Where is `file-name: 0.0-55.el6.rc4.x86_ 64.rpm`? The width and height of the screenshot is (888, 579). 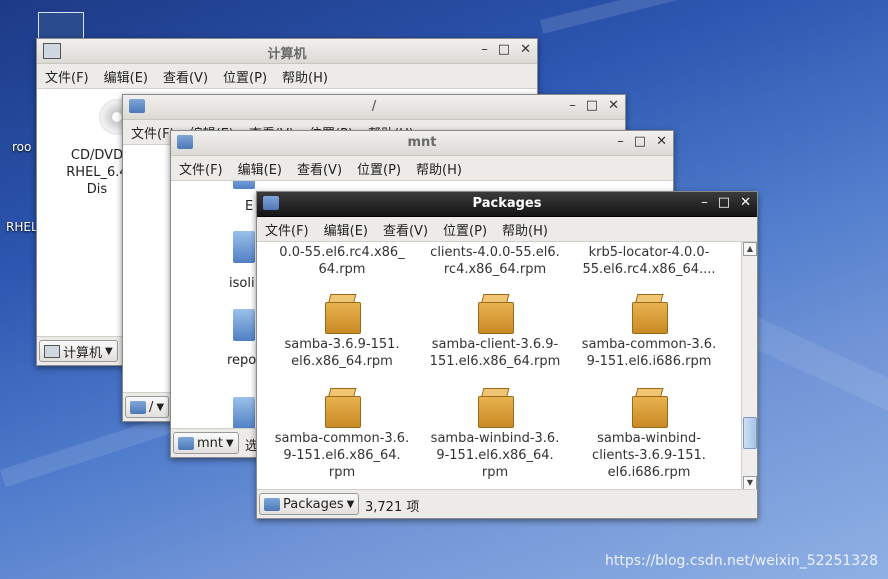 file-name: 0.0-55.el6.rc4.x86_ 64.rpm is located at coordinates (342, 261).